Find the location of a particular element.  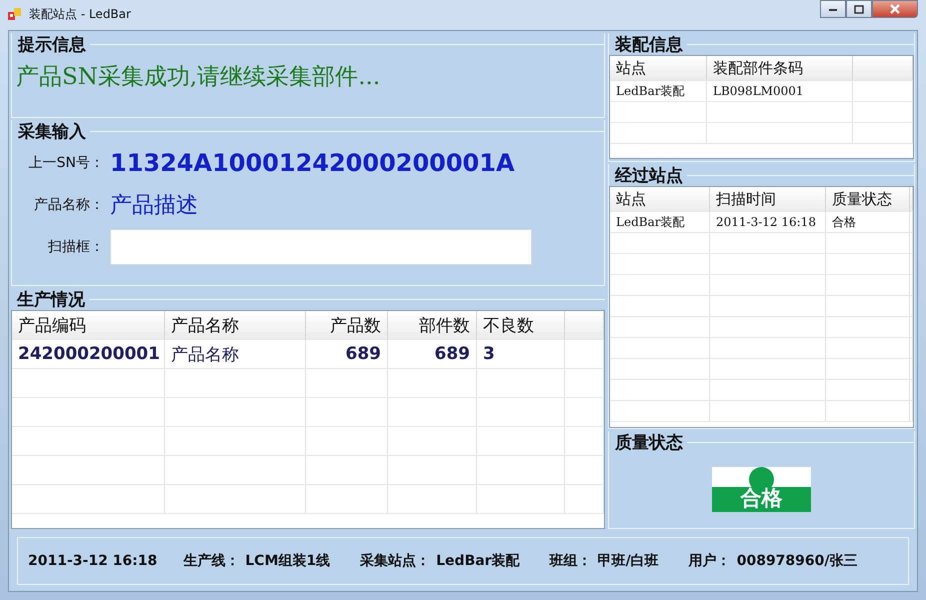

maximize-button is located at coordinates (859, 9).